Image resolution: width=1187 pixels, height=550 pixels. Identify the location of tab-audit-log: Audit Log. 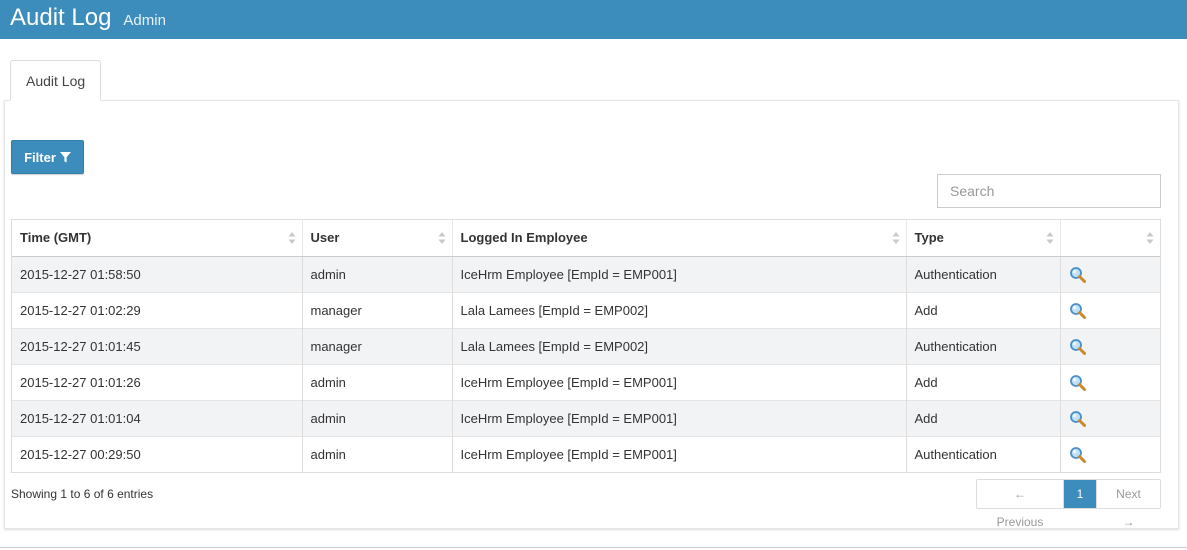
(56, 80).